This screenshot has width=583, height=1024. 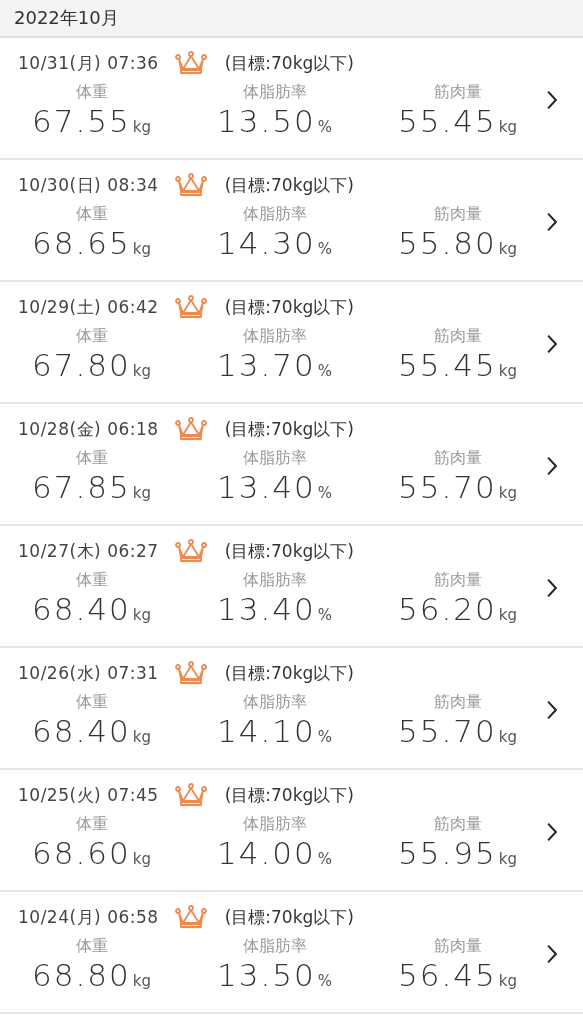 What do you see at coordinates (66, 18) in the screenshot?
I see `month-header: 2022年10月` at bounding box center [66, 18].